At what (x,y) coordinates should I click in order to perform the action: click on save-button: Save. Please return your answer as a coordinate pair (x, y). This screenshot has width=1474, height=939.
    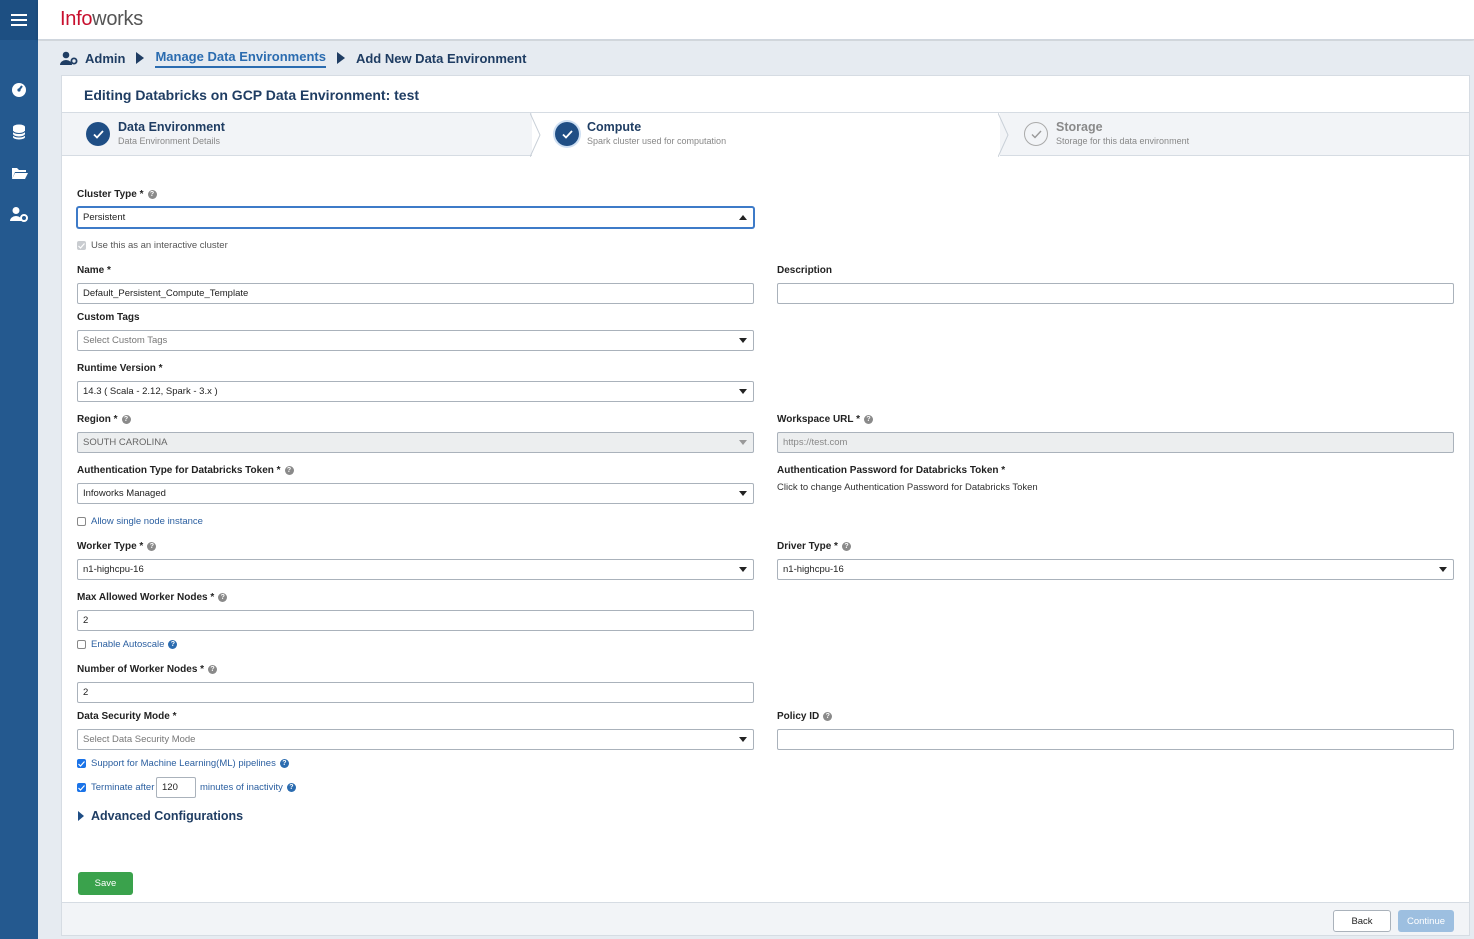
    Looking at the image, I should click on (105, 883).